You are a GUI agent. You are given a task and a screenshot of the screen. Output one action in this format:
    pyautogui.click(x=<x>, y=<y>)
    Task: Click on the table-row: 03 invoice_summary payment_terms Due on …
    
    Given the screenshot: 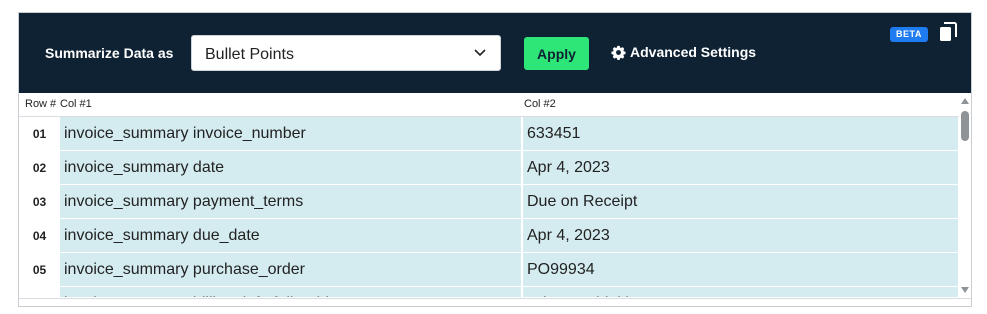 What is the action you would take?
    pyautogui.click(x=489, y=202)
    